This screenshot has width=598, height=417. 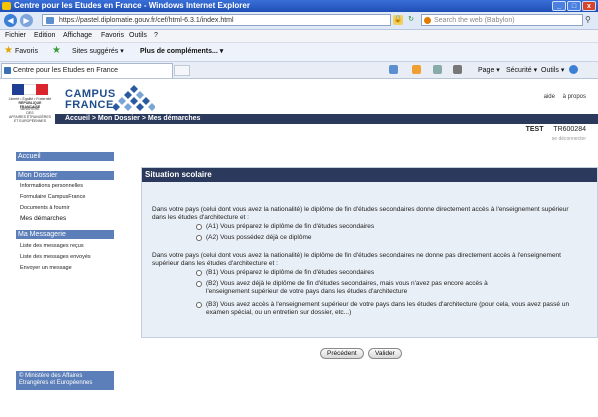 What do you see at coordinates (181, 52) in the screenshot?
I see `addons-link: Plus de compléments... ▾` at bounding box center [181, 52].